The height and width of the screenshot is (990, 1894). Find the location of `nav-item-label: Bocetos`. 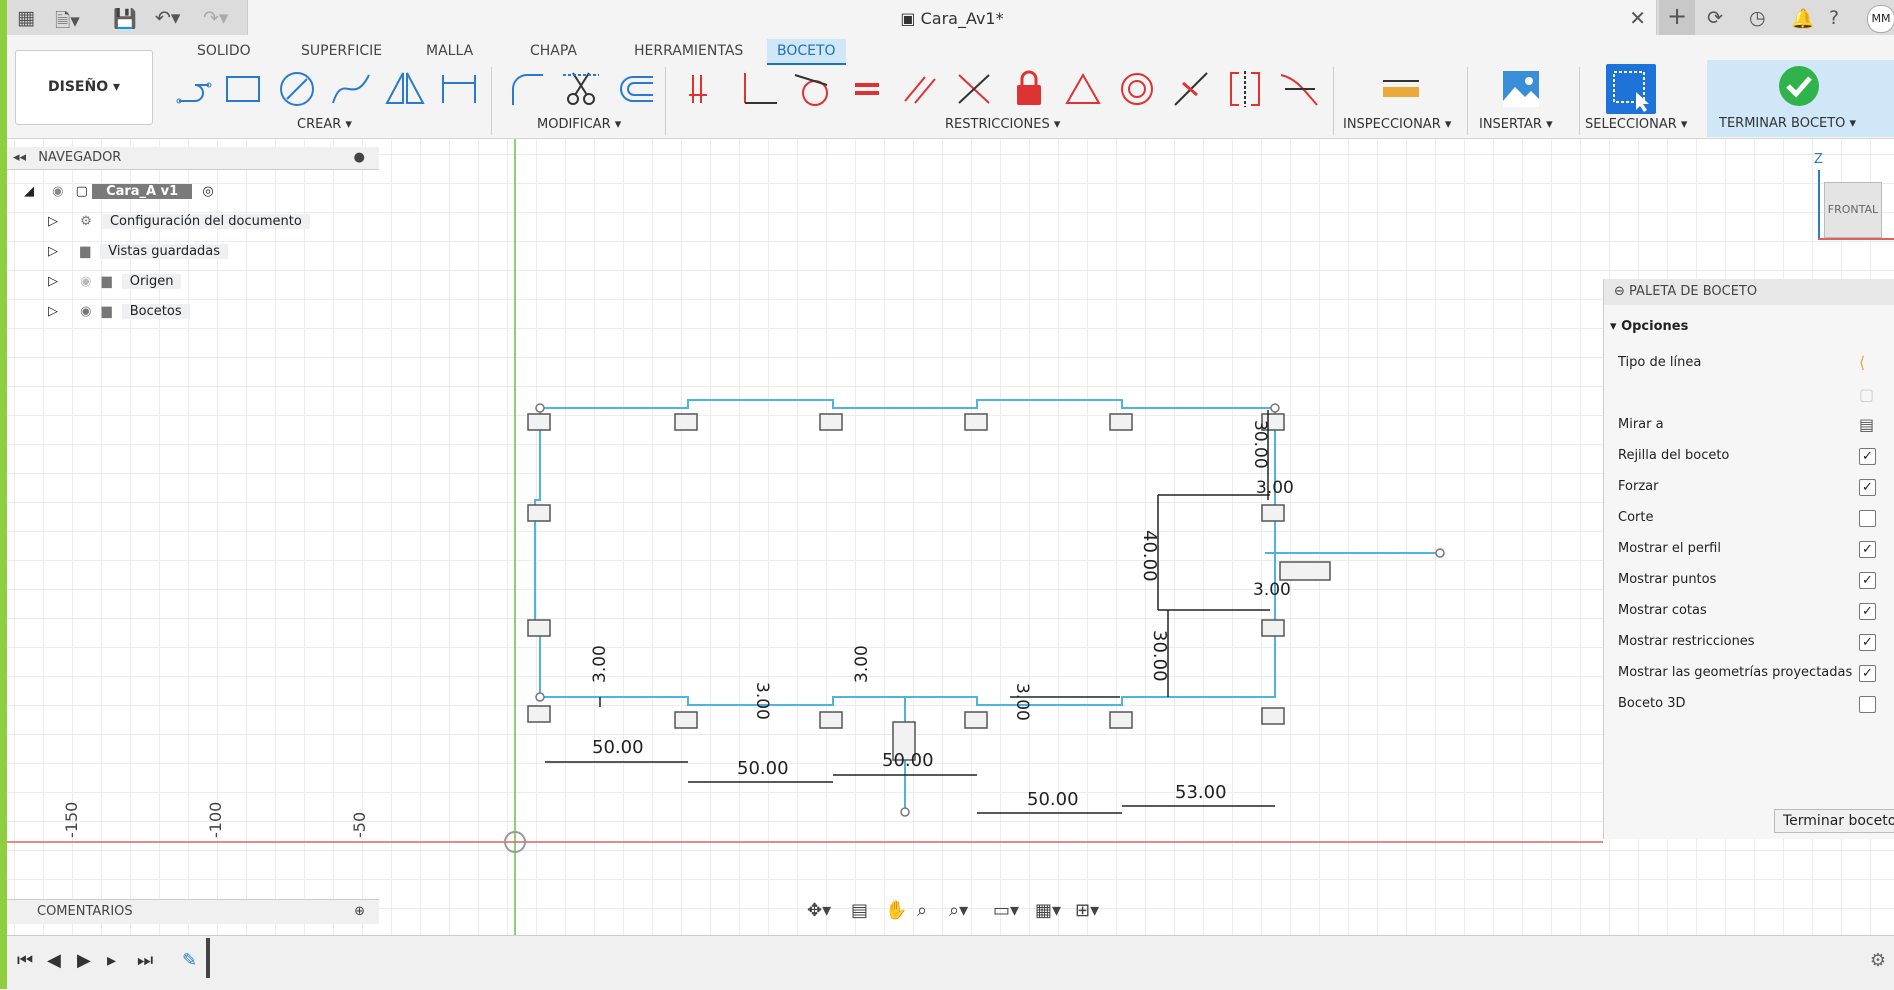

nav-item-label: Bocetos is located at coordinates (155, 311).